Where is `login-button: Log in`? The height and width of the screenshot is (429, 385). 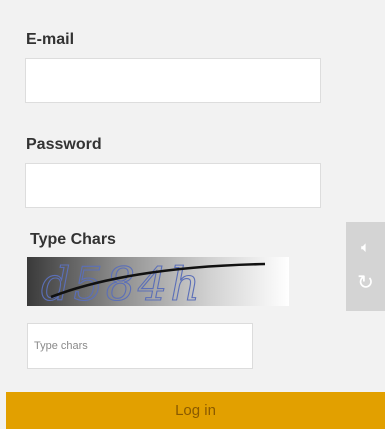 login-button: Log in is located at coordinates (195, 410).